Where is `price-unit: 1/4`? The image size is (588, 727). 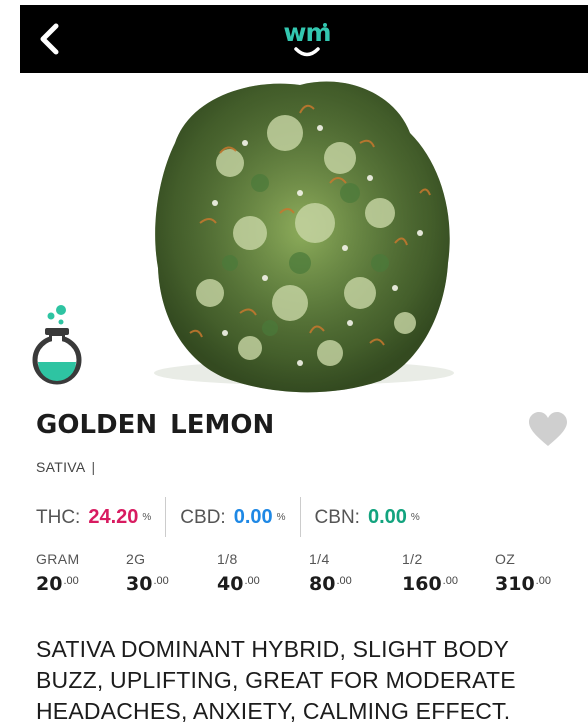 price-unit: 1/4 is located at coordinates (319, 559).